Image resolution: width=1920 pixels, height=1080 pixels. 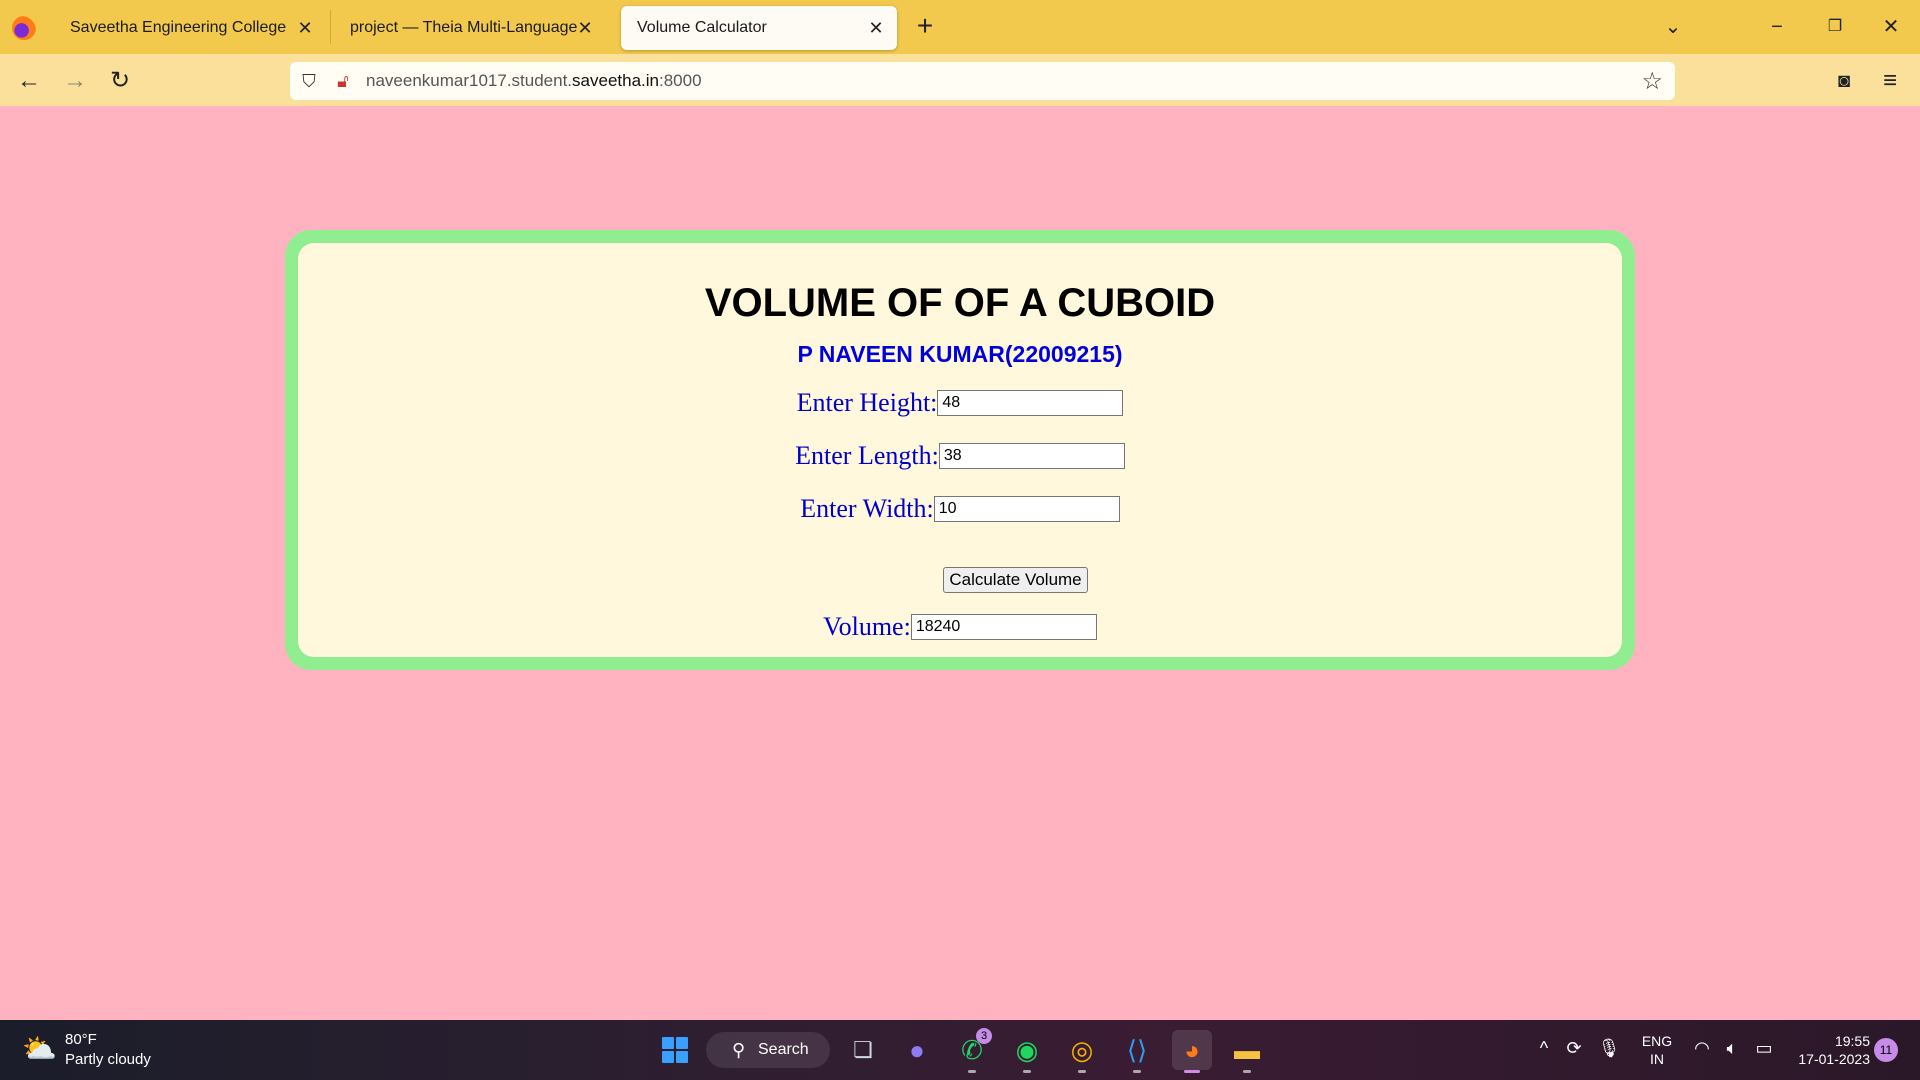 I want to click on width-row: Enter Width:, so click(x=960, y=509).